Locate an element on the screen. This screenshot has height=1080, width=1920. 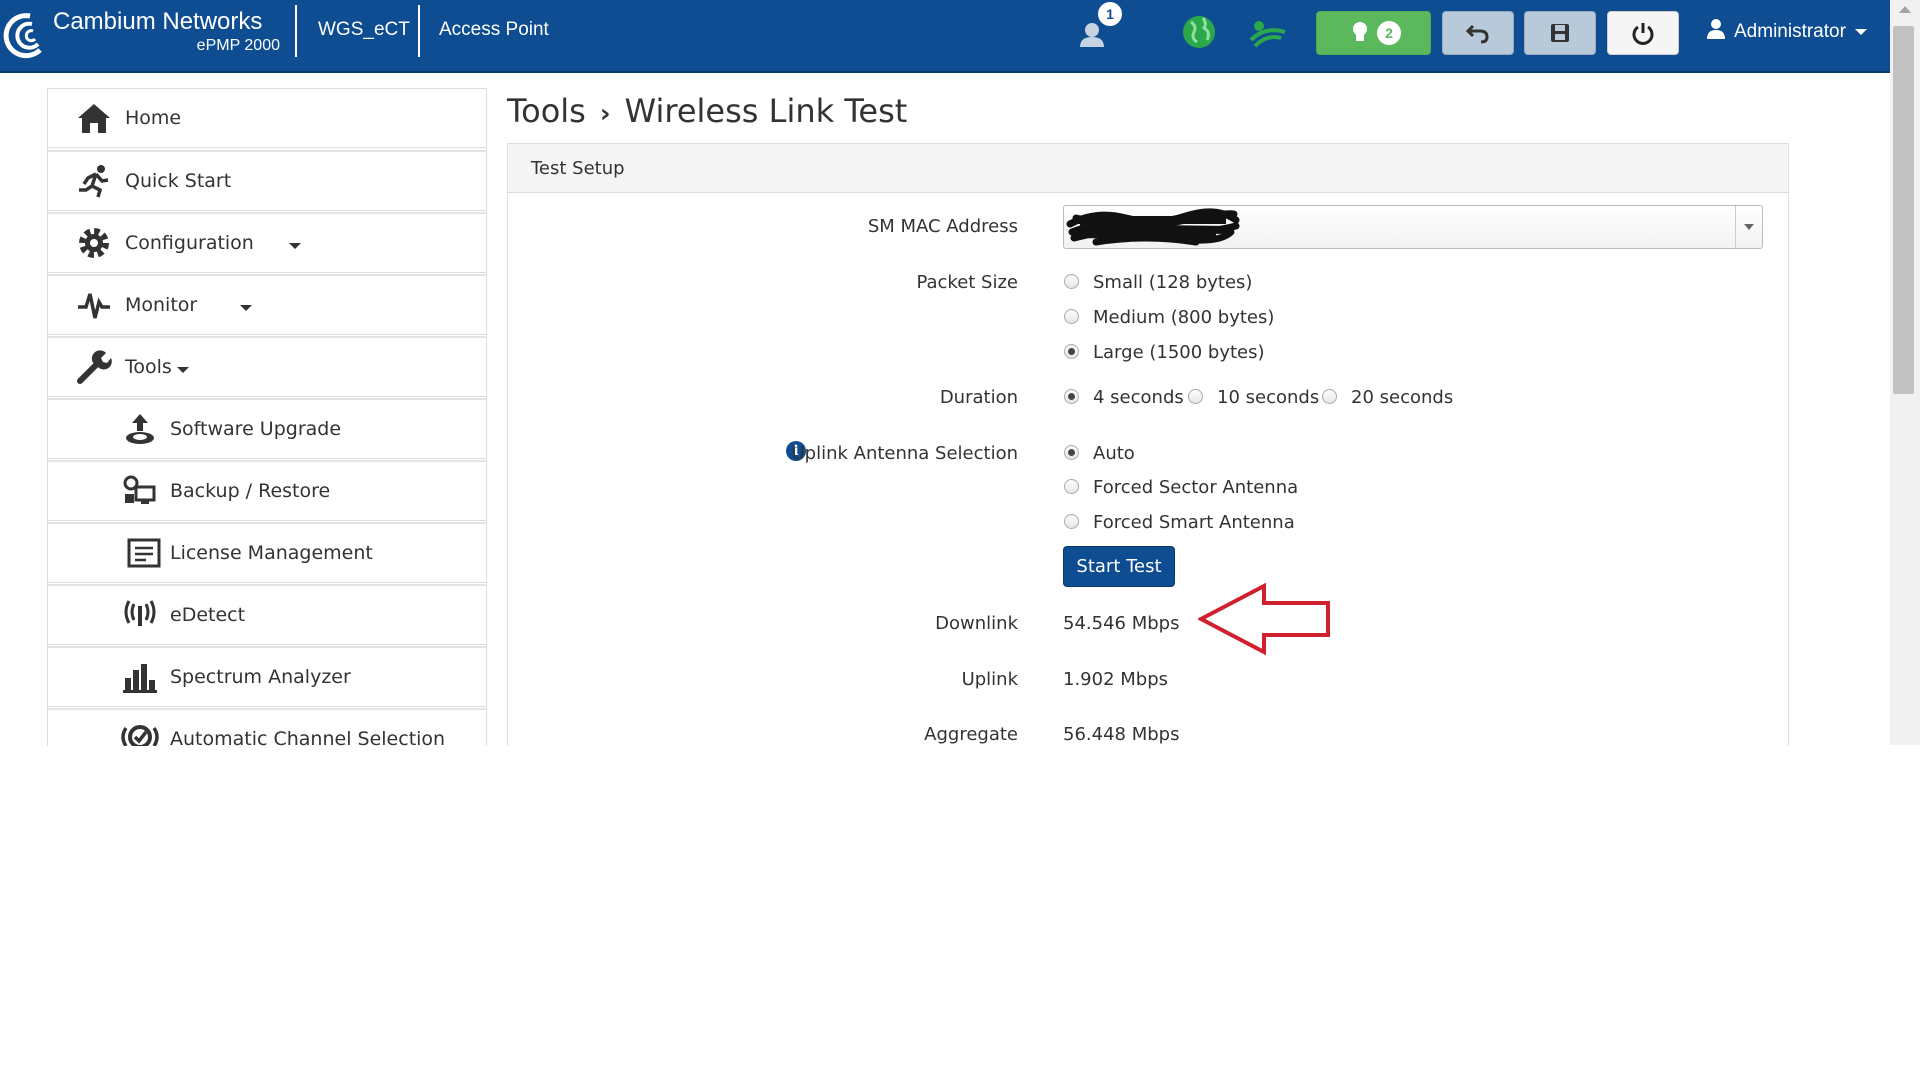
backup-icon is located at coordinates (139, 489).